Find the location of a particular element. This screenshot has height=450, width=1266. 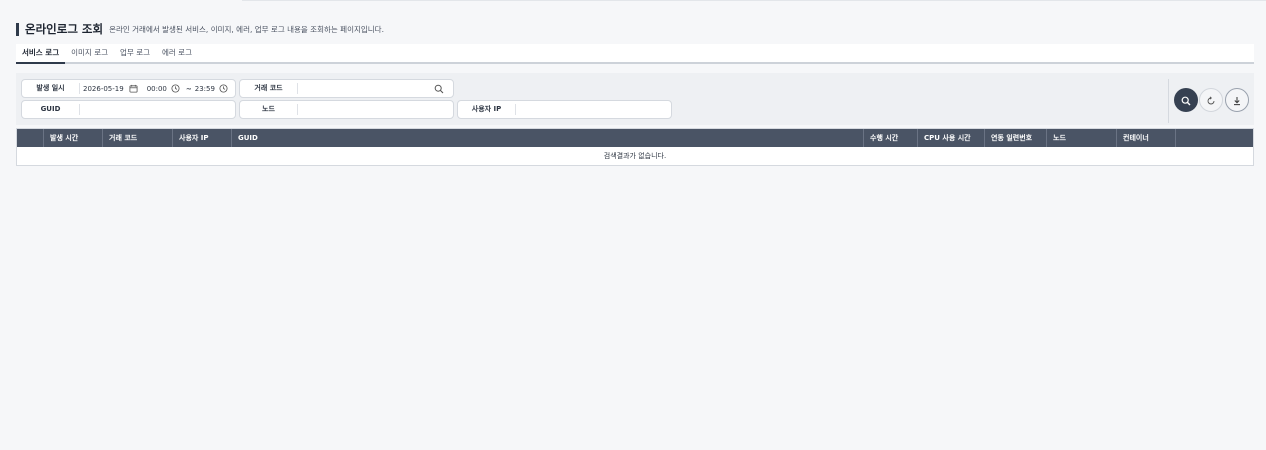

node-field: 노드 is located at coordinates (346, 109).